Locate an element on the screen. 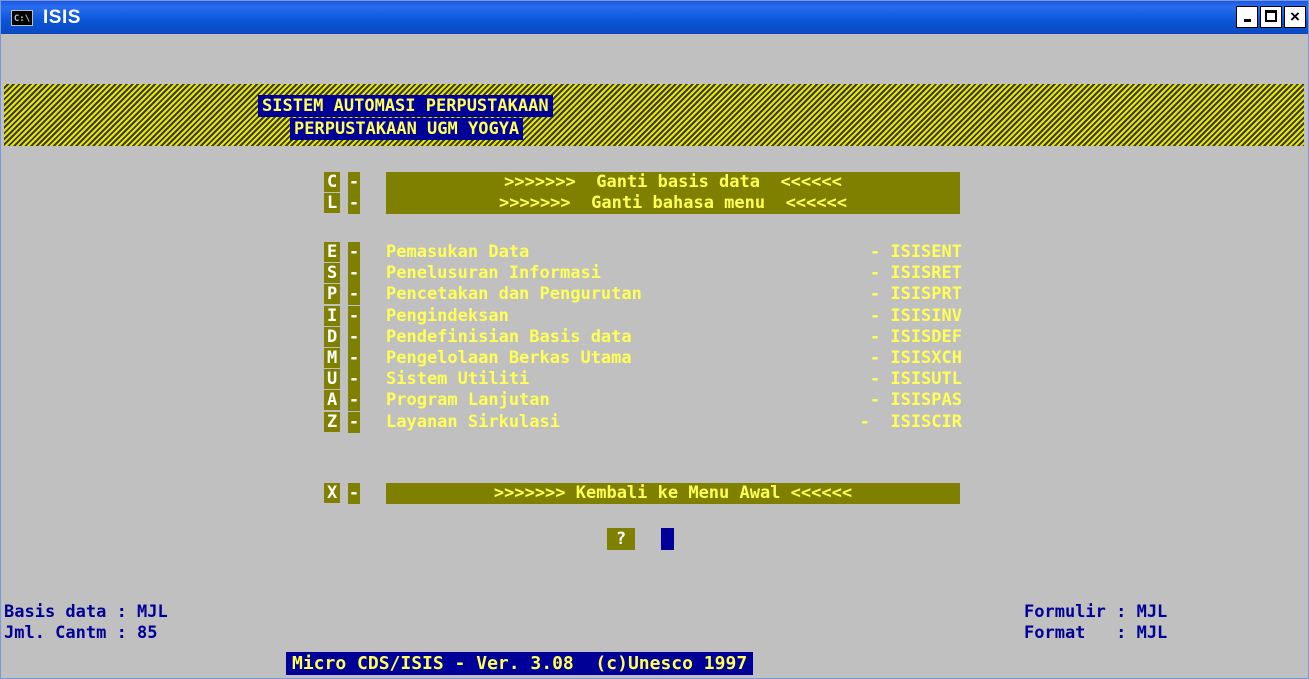  menu-key: C is located at coordinates (332, 182).